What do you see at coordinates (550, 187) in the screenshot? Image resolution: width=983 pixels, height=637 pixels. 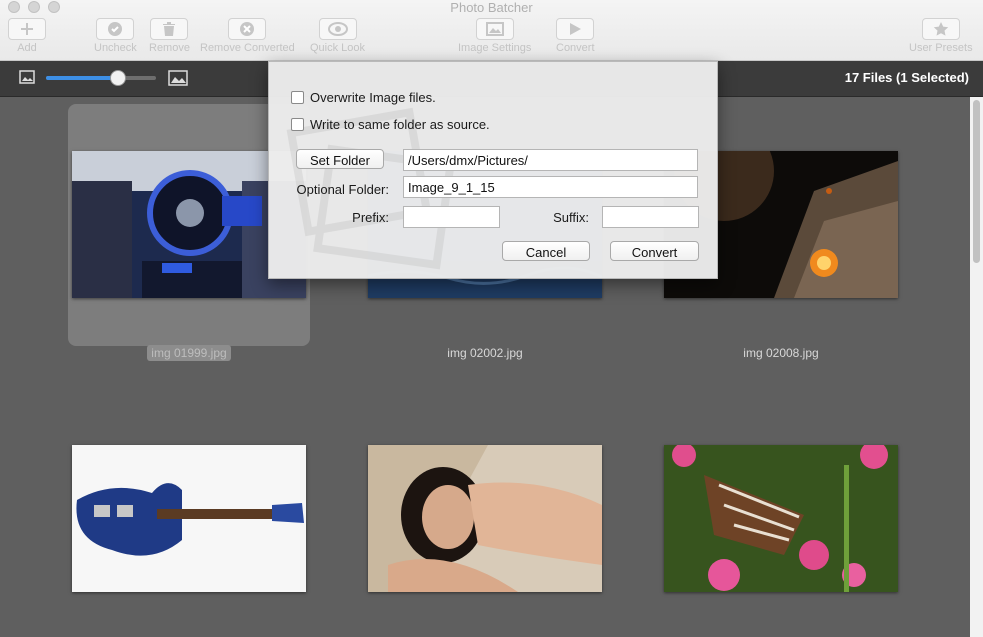 I see `optional-folder-field: Image_9_1_15` at bounding box center [550, 187].